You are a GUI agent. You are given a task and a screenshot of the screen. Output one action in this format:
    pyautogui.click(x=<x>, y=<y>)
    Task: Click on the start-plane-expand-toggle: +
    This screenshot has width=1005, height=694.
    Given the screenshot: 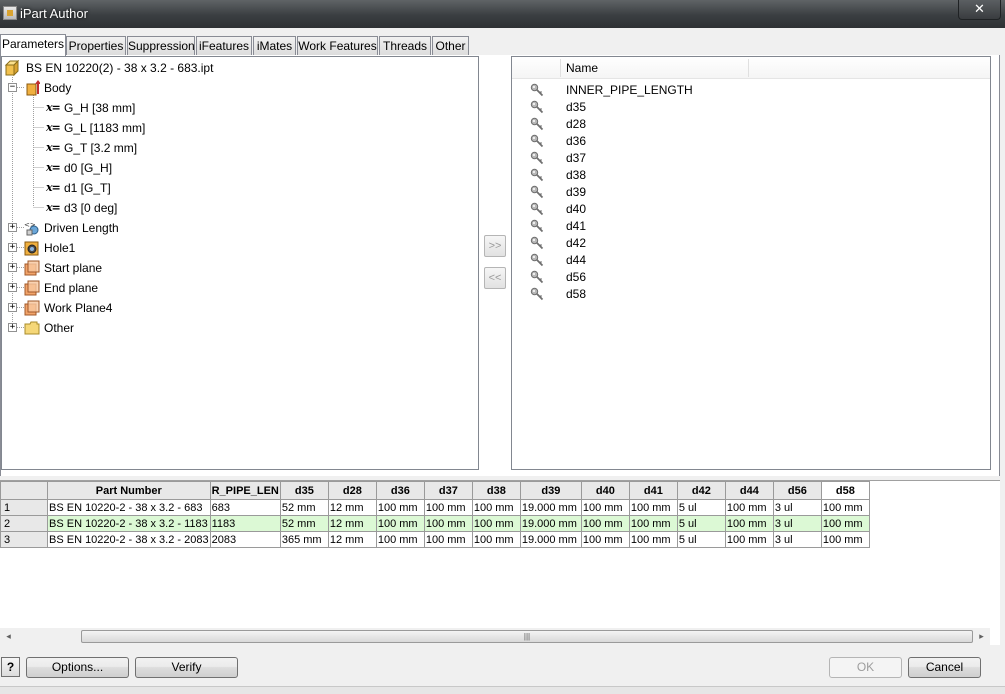 What is the action you would take?
    pyautogui.click(x=12, y=267)
    